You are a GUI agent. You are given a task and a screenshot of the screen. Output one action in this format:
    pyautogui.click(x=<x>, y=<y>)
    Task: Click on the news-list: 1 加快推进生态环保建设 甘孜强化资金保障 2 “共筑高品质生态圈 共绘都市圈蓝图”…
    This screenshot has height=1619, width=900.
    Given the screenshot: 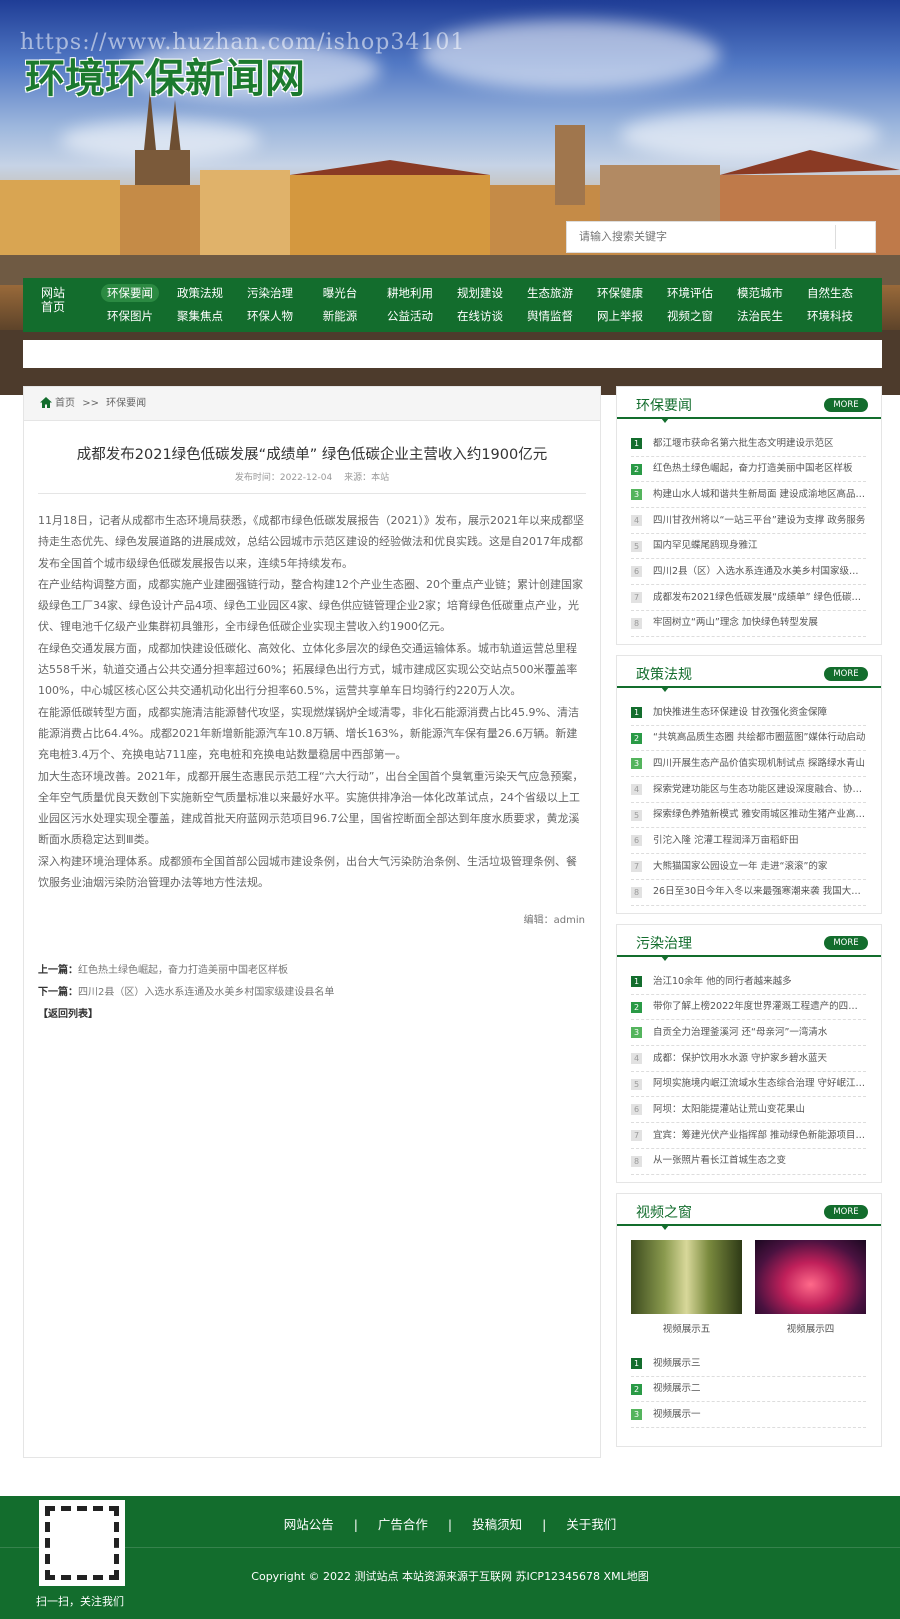 What is the action you would take?
    pyautogui.click(x=749, y=800)
    